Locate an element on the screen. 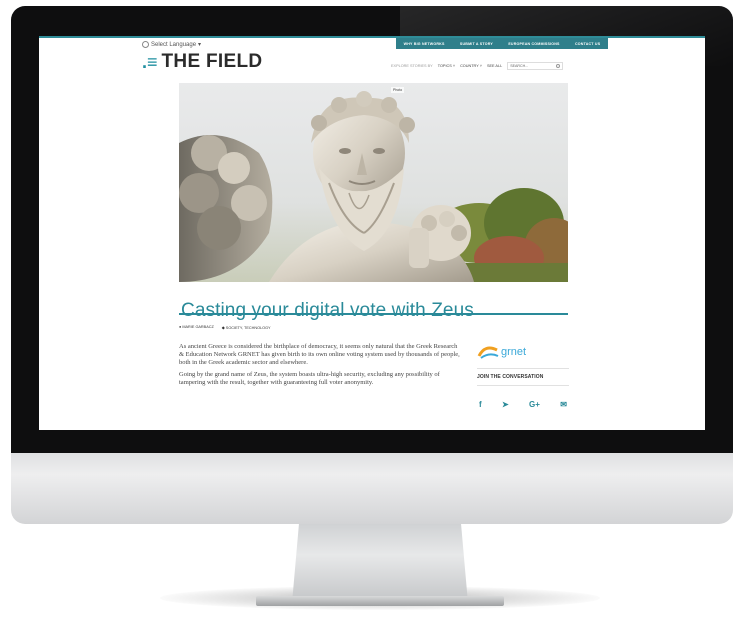  country-menu: COUNTRY ˅ is located at coordinates (471, 66).